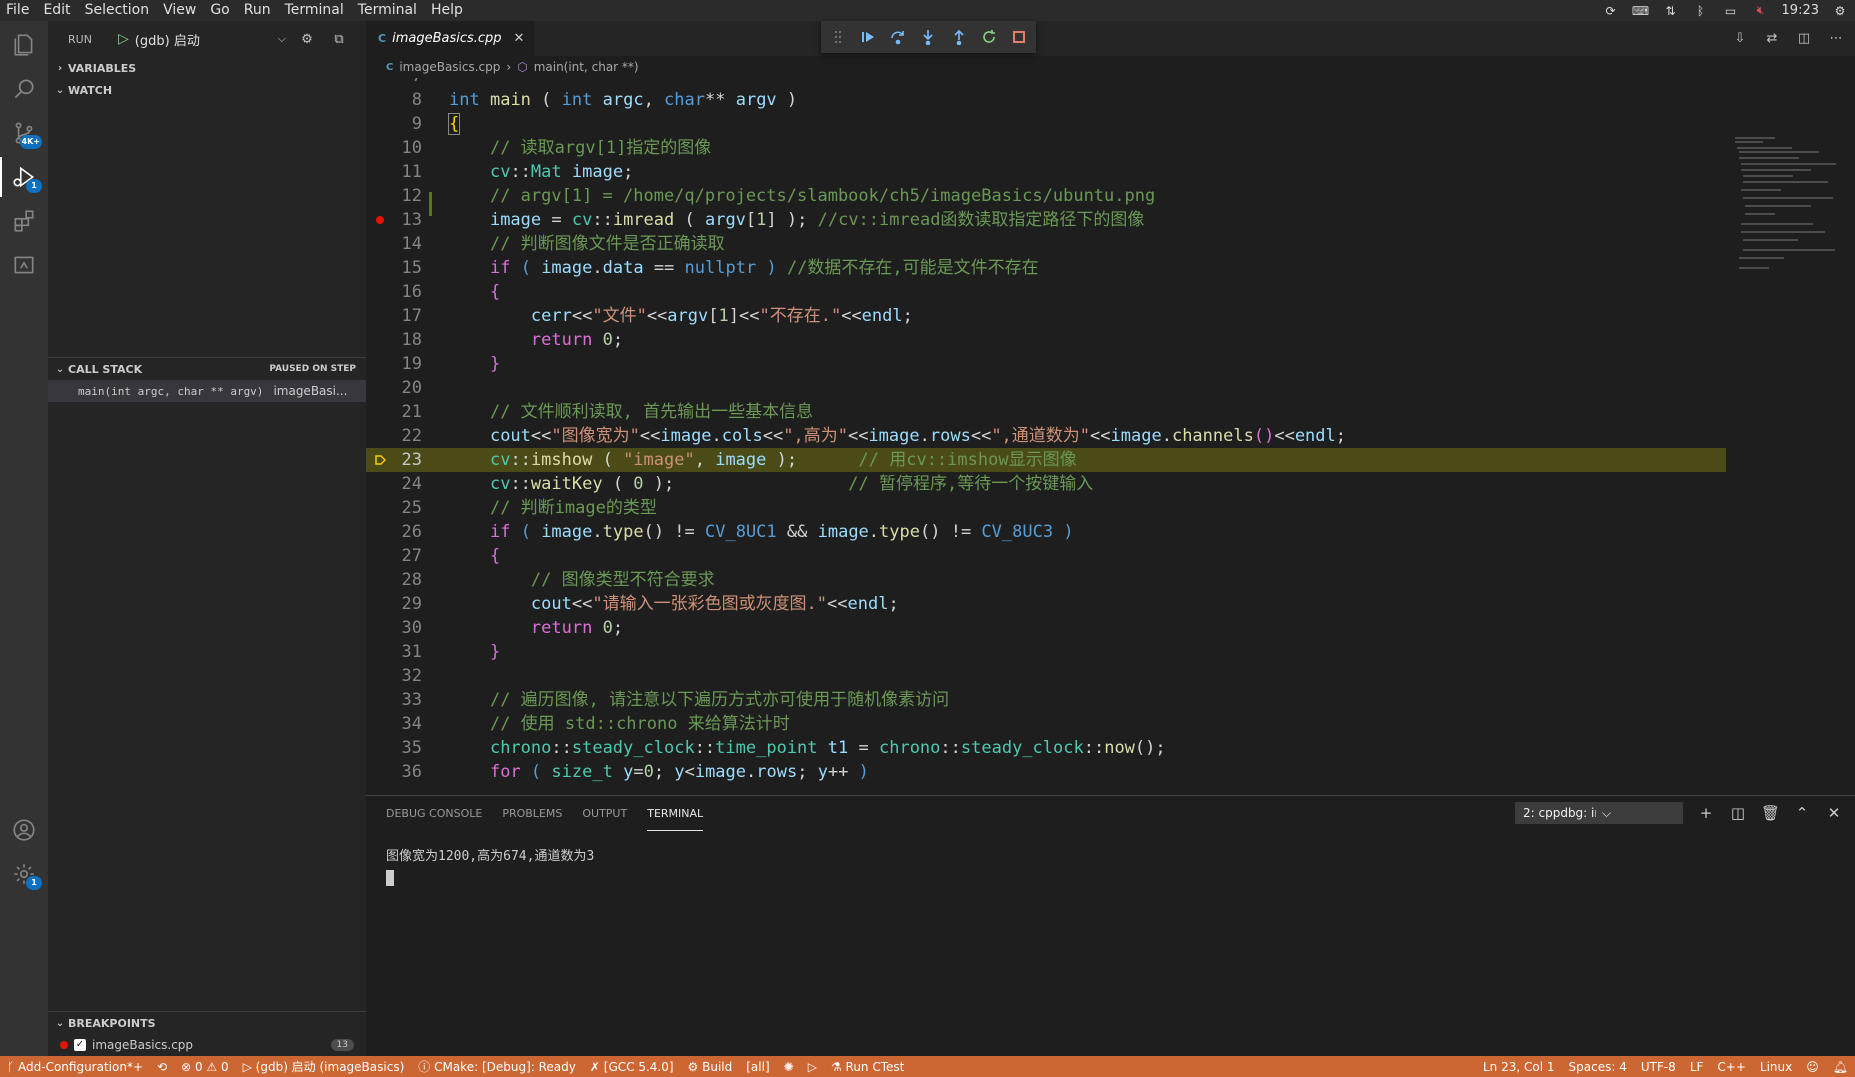  What do you see at coordinates (1046, 148) in the screenshot?
I see `code-line: 10 // 读取argv[1]指定的图像` at bounding box center [1046, 148].